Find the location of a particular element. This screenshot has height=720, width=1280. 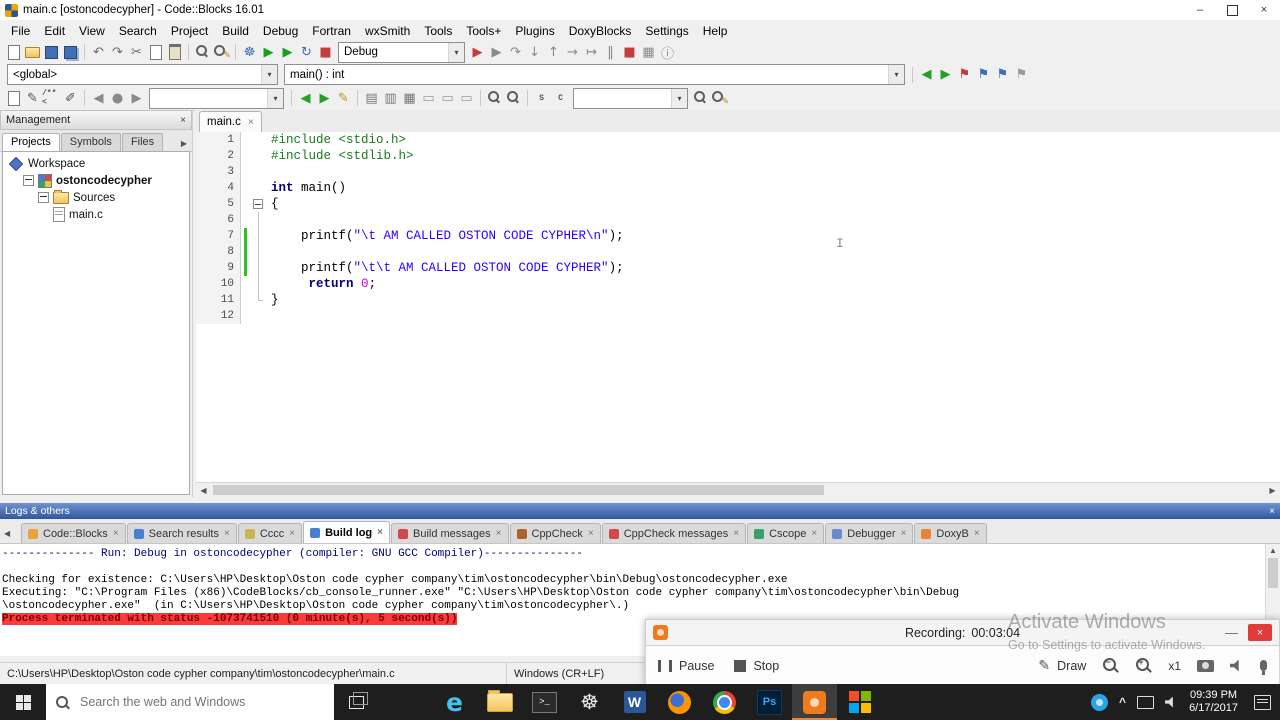

log-tab-search-results: Search results × is located at coordinates (181, 533).